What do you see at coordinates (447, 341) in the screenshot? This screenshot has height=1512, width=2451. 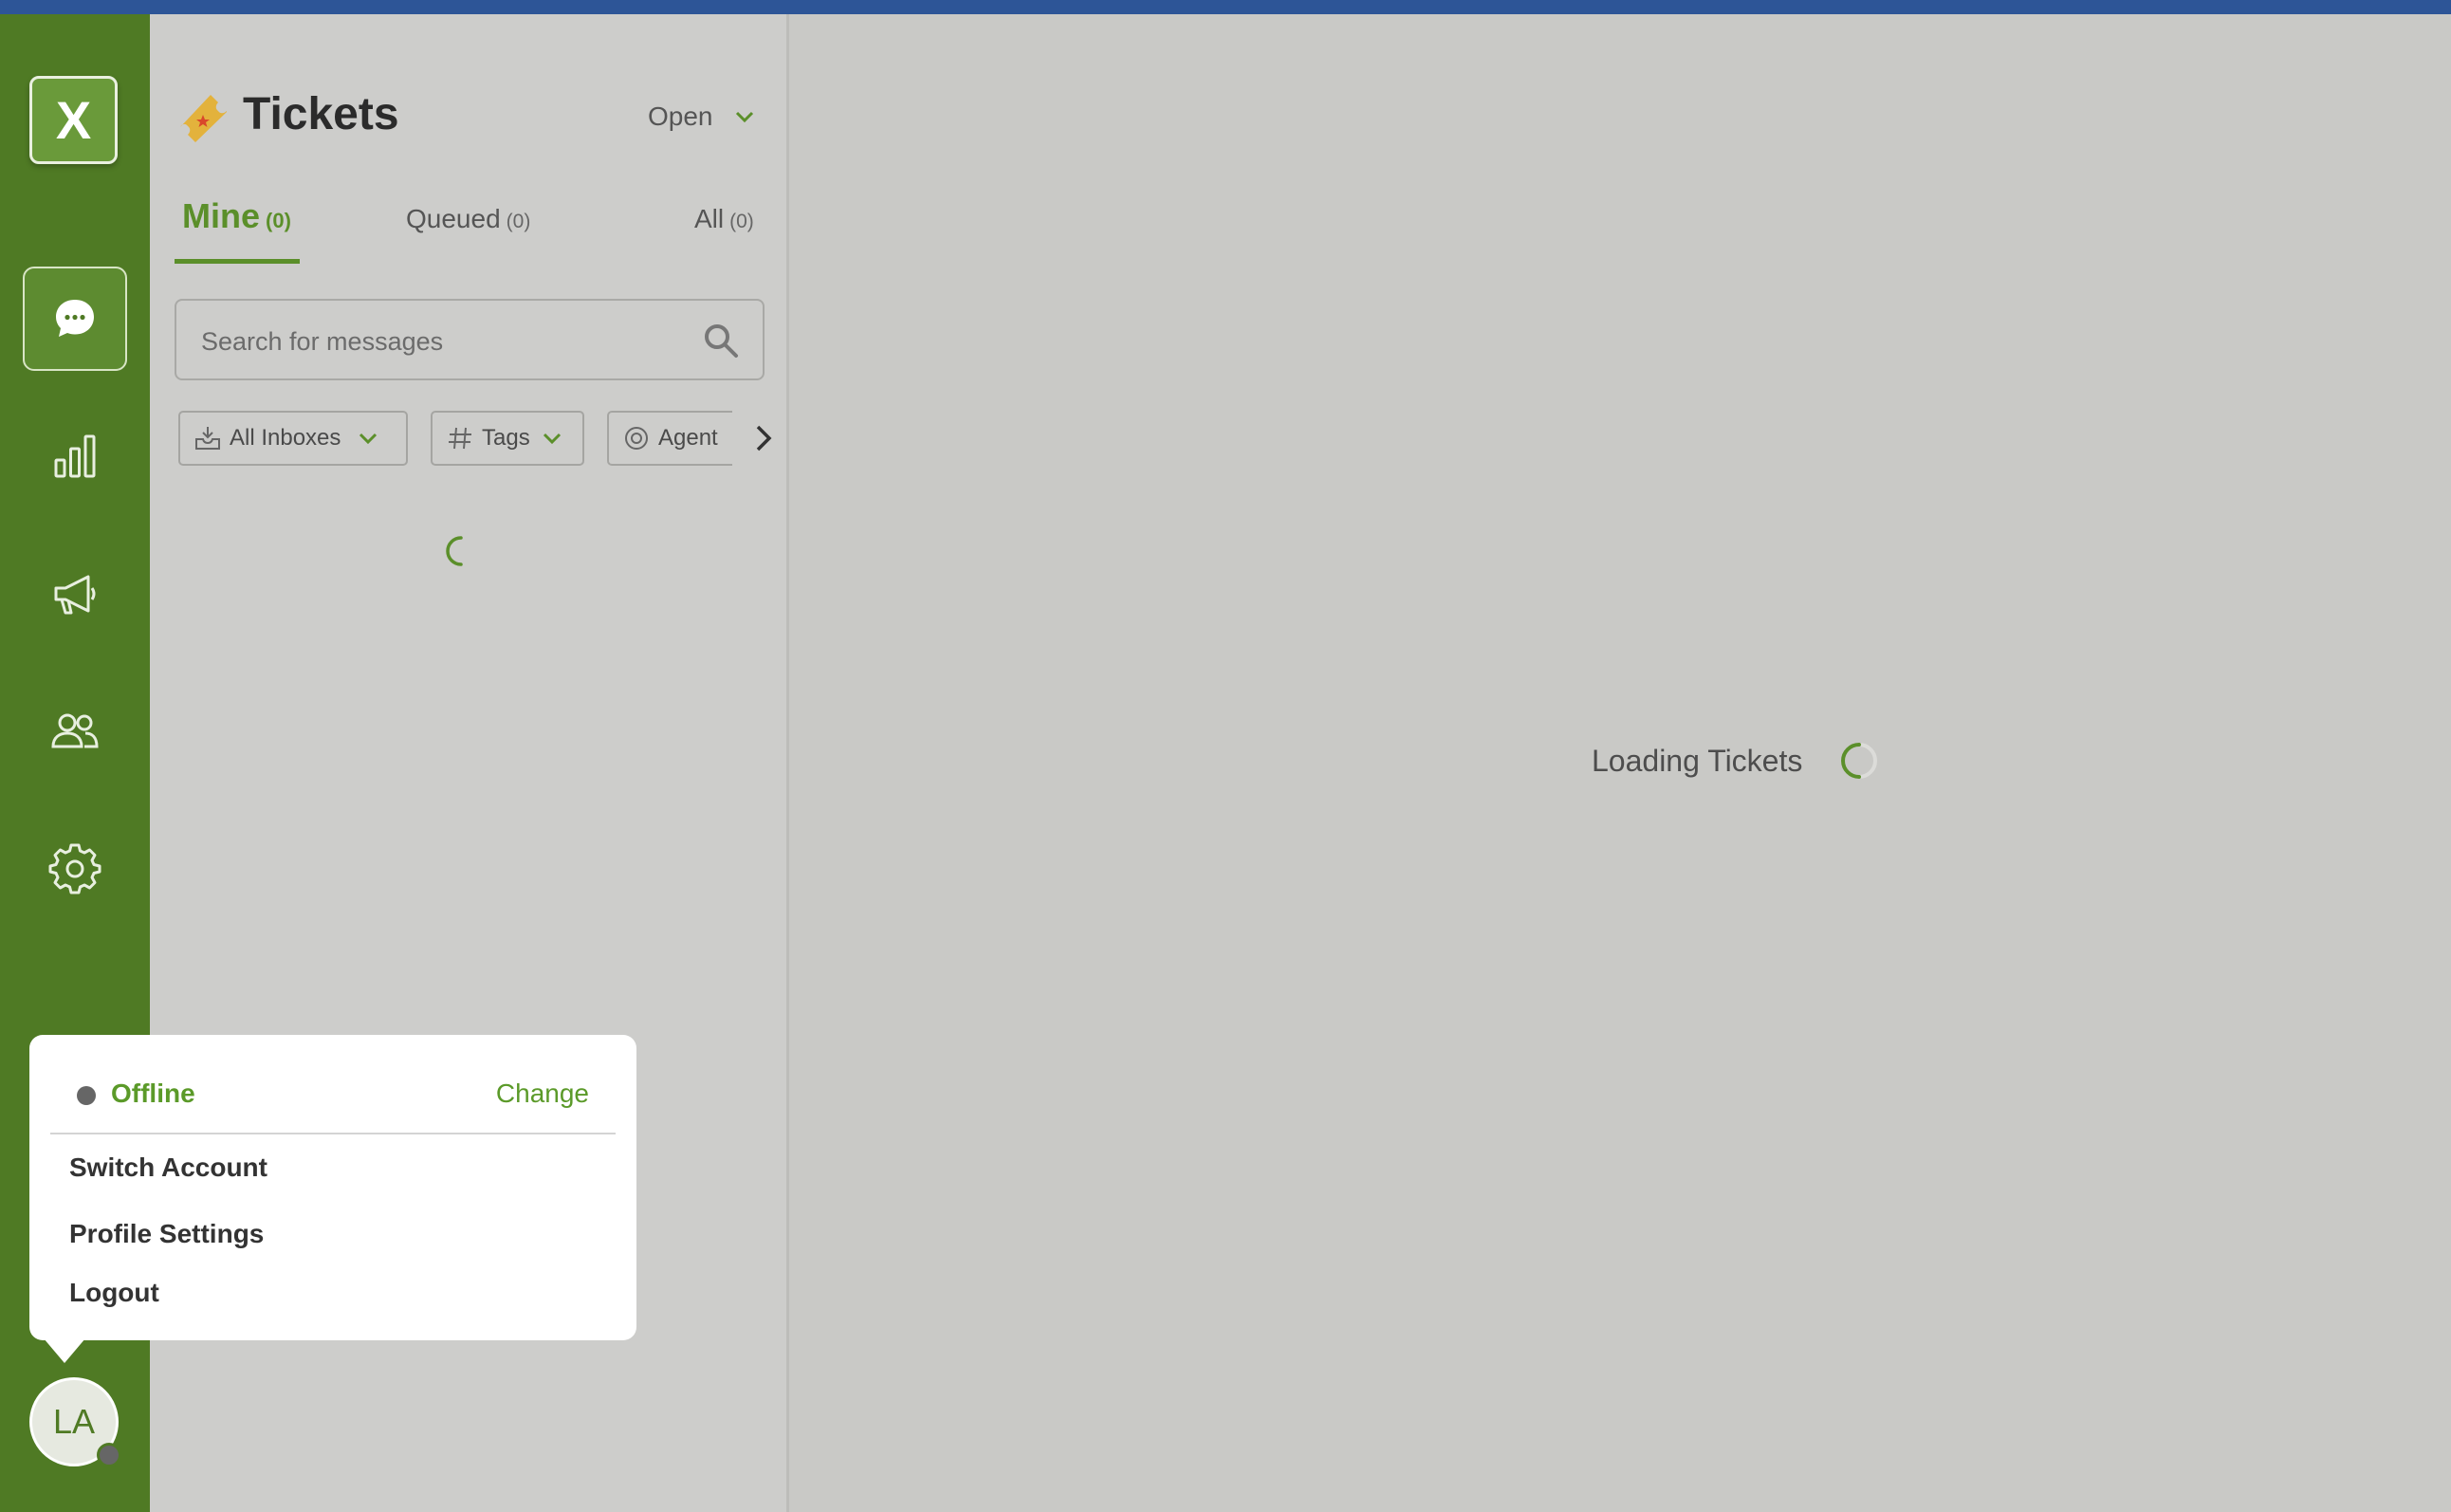 I see `search-input` at bounding box center [447, 341].